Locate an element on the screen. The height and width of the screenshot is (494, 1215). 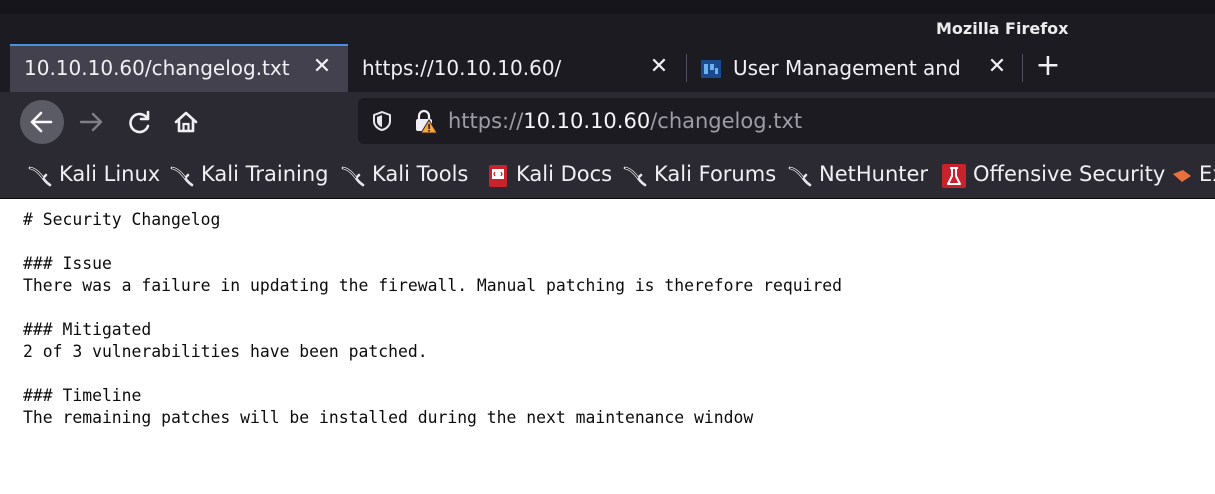
window-title: Mozilla Firefox is located at coordinates (1002, 28).